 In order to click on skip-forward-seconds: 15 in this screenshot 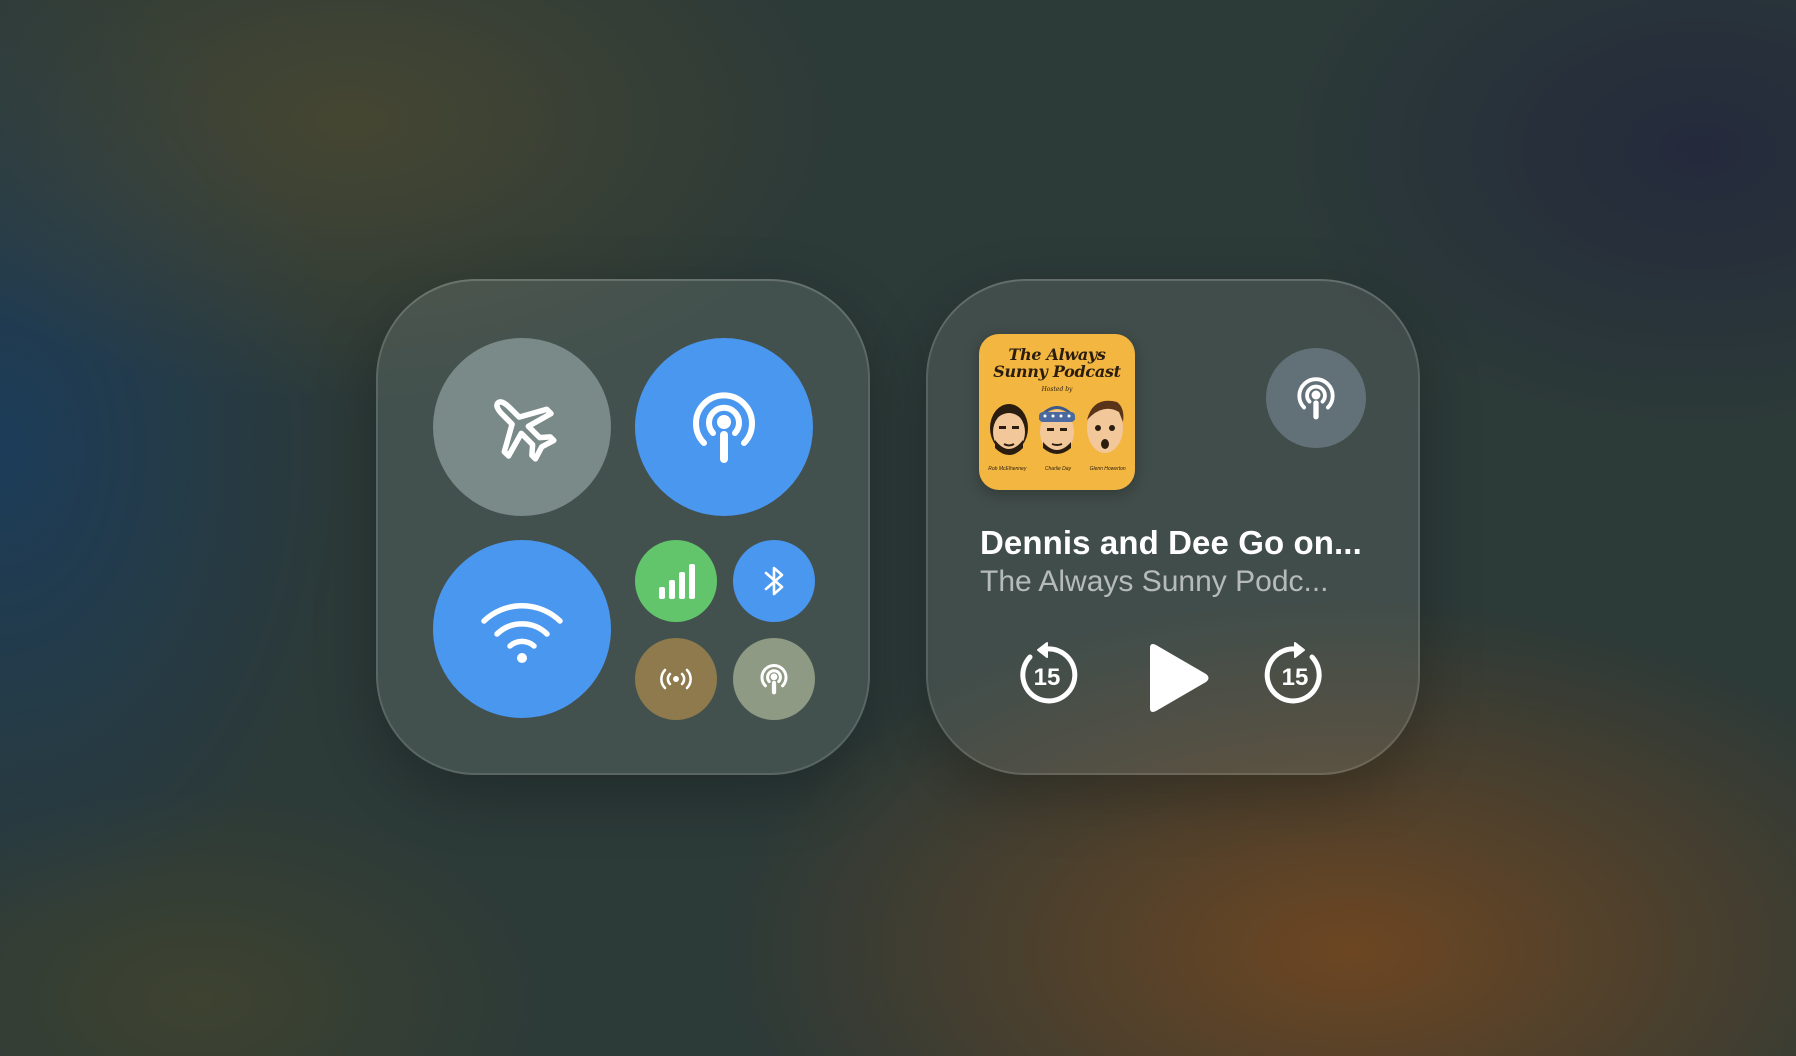, I will do `click(1295, 677)`.